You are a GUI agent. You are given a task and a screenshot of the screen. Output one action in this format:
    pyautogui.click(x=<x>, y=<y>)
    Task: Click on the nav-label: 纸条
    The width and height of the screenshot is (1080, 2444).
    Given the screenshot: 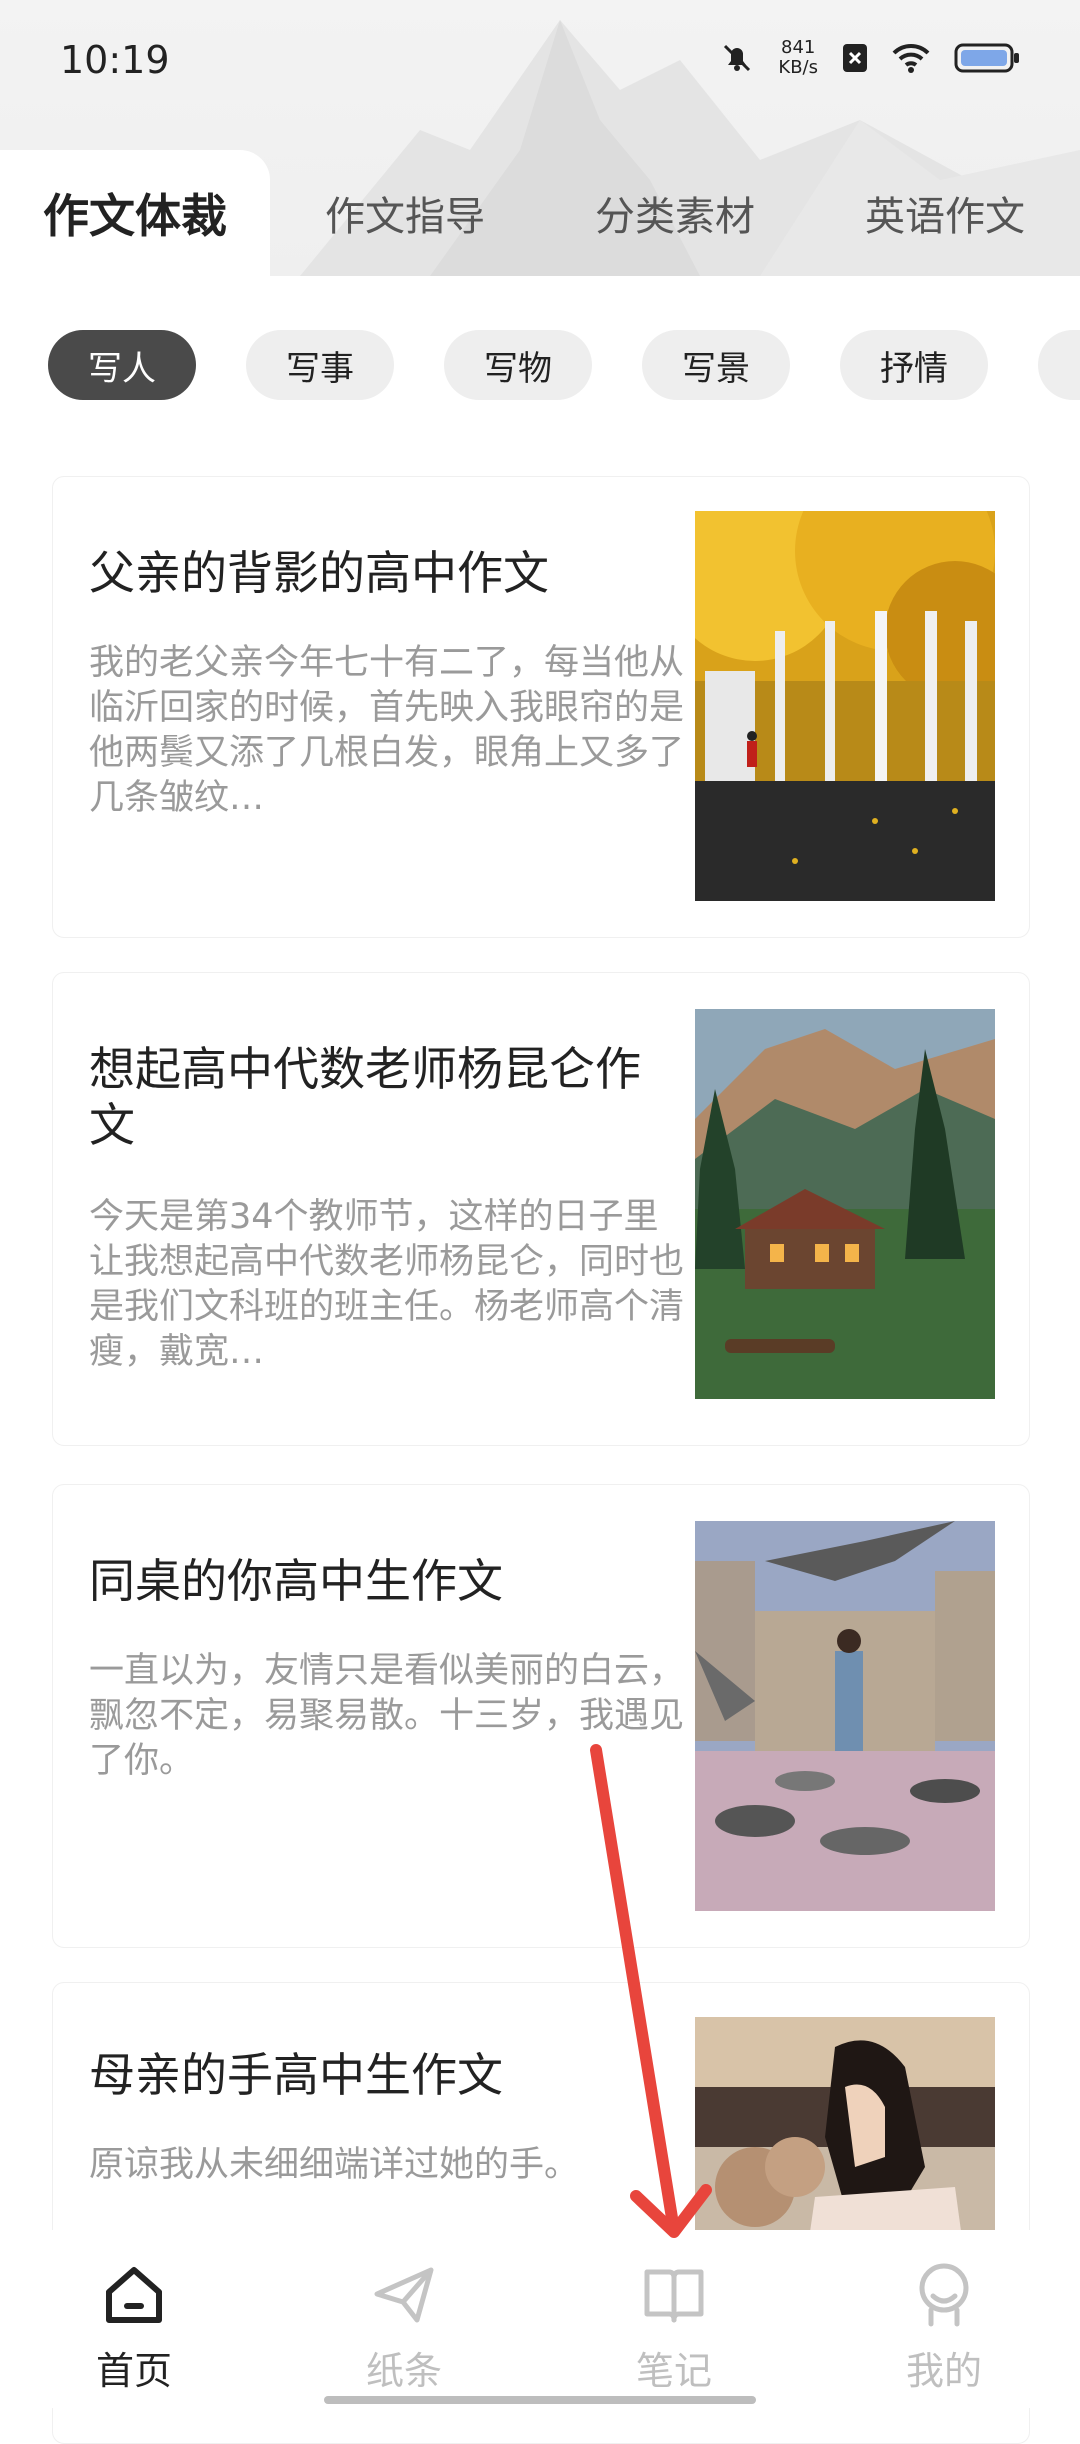 What is the action you would take?
    pyautogui.click(x=403, y=2371)
    